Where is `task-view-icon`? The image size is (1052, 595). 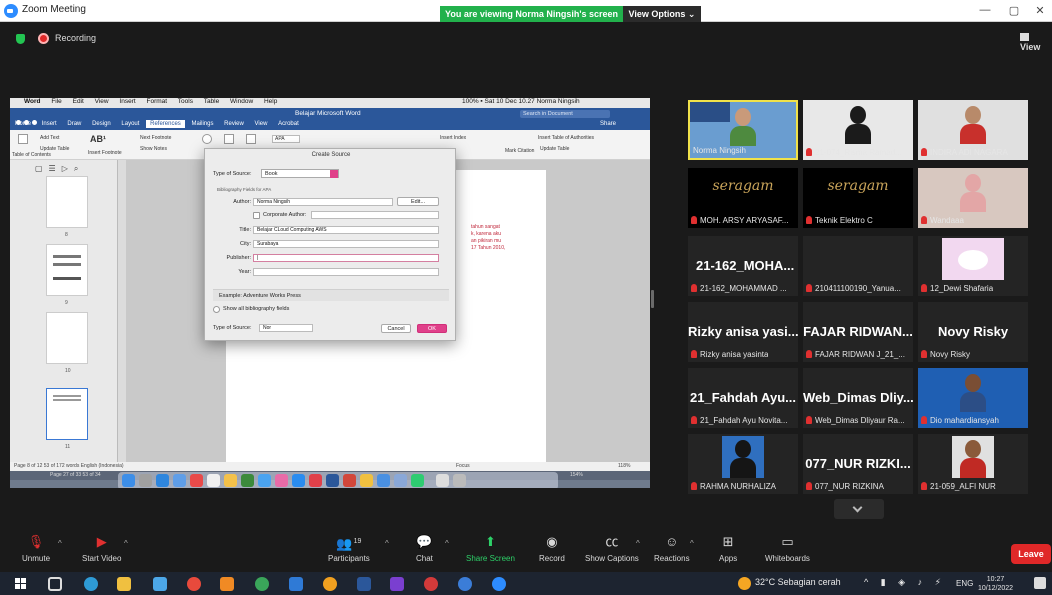
task-view-icon is located at coordinates (55, 584).